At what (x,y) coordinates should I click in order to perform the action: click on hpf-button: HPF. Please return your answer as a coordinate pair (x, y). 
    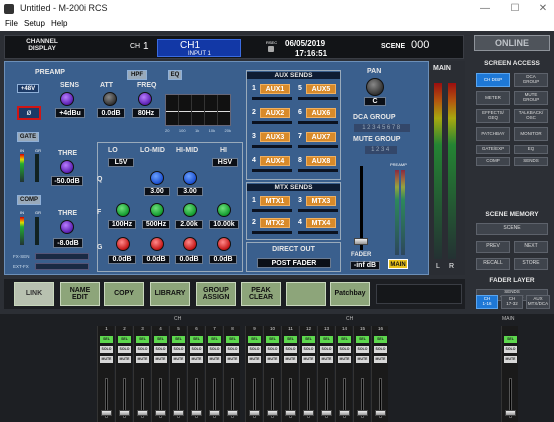
    Looking at the image, I should click on (137, 75).